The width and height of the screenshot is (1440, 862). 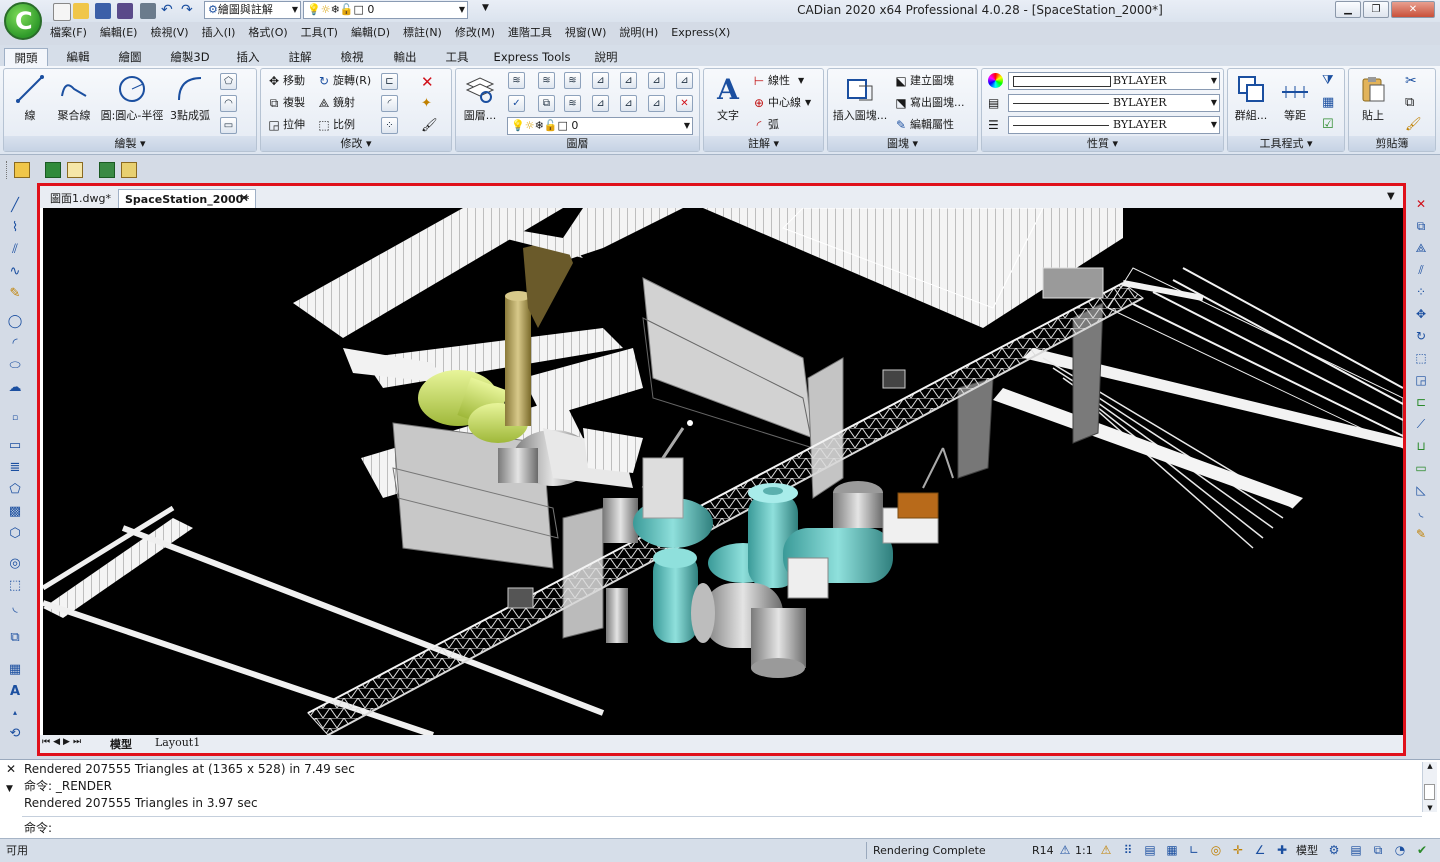 What do you see at coordinates (532, 57) in the screenshot?
I see `tab-express-tools: Express Tools` at bounding box center [532, 57].